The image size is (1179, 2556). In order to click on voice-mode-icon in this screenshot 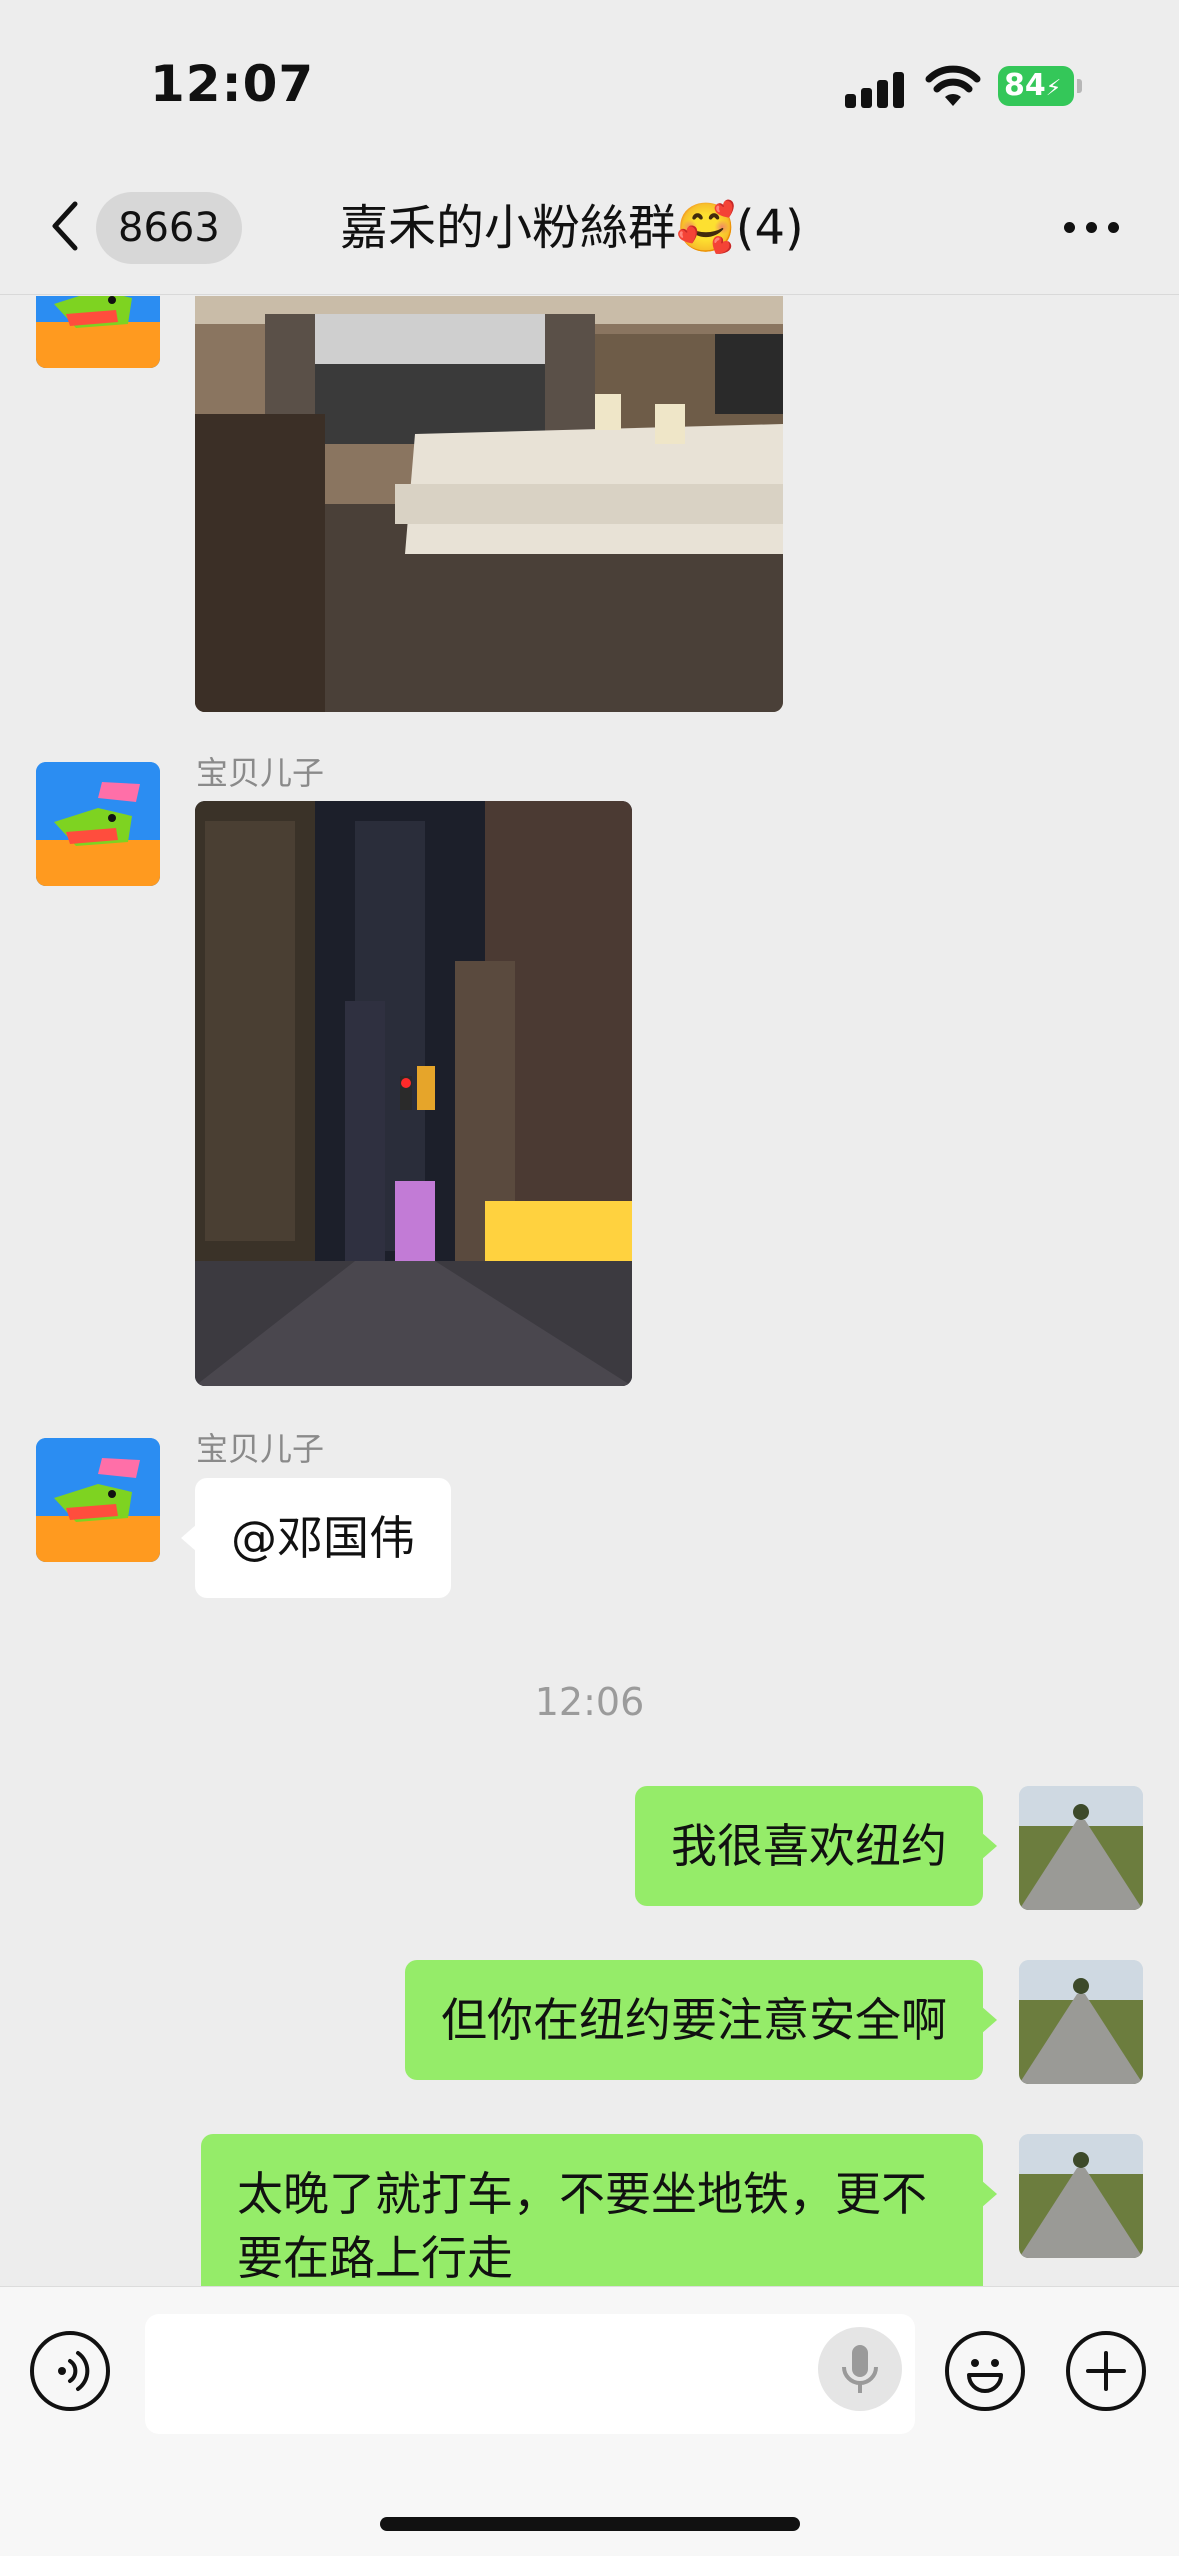, I will do `click(70, 2371)`.